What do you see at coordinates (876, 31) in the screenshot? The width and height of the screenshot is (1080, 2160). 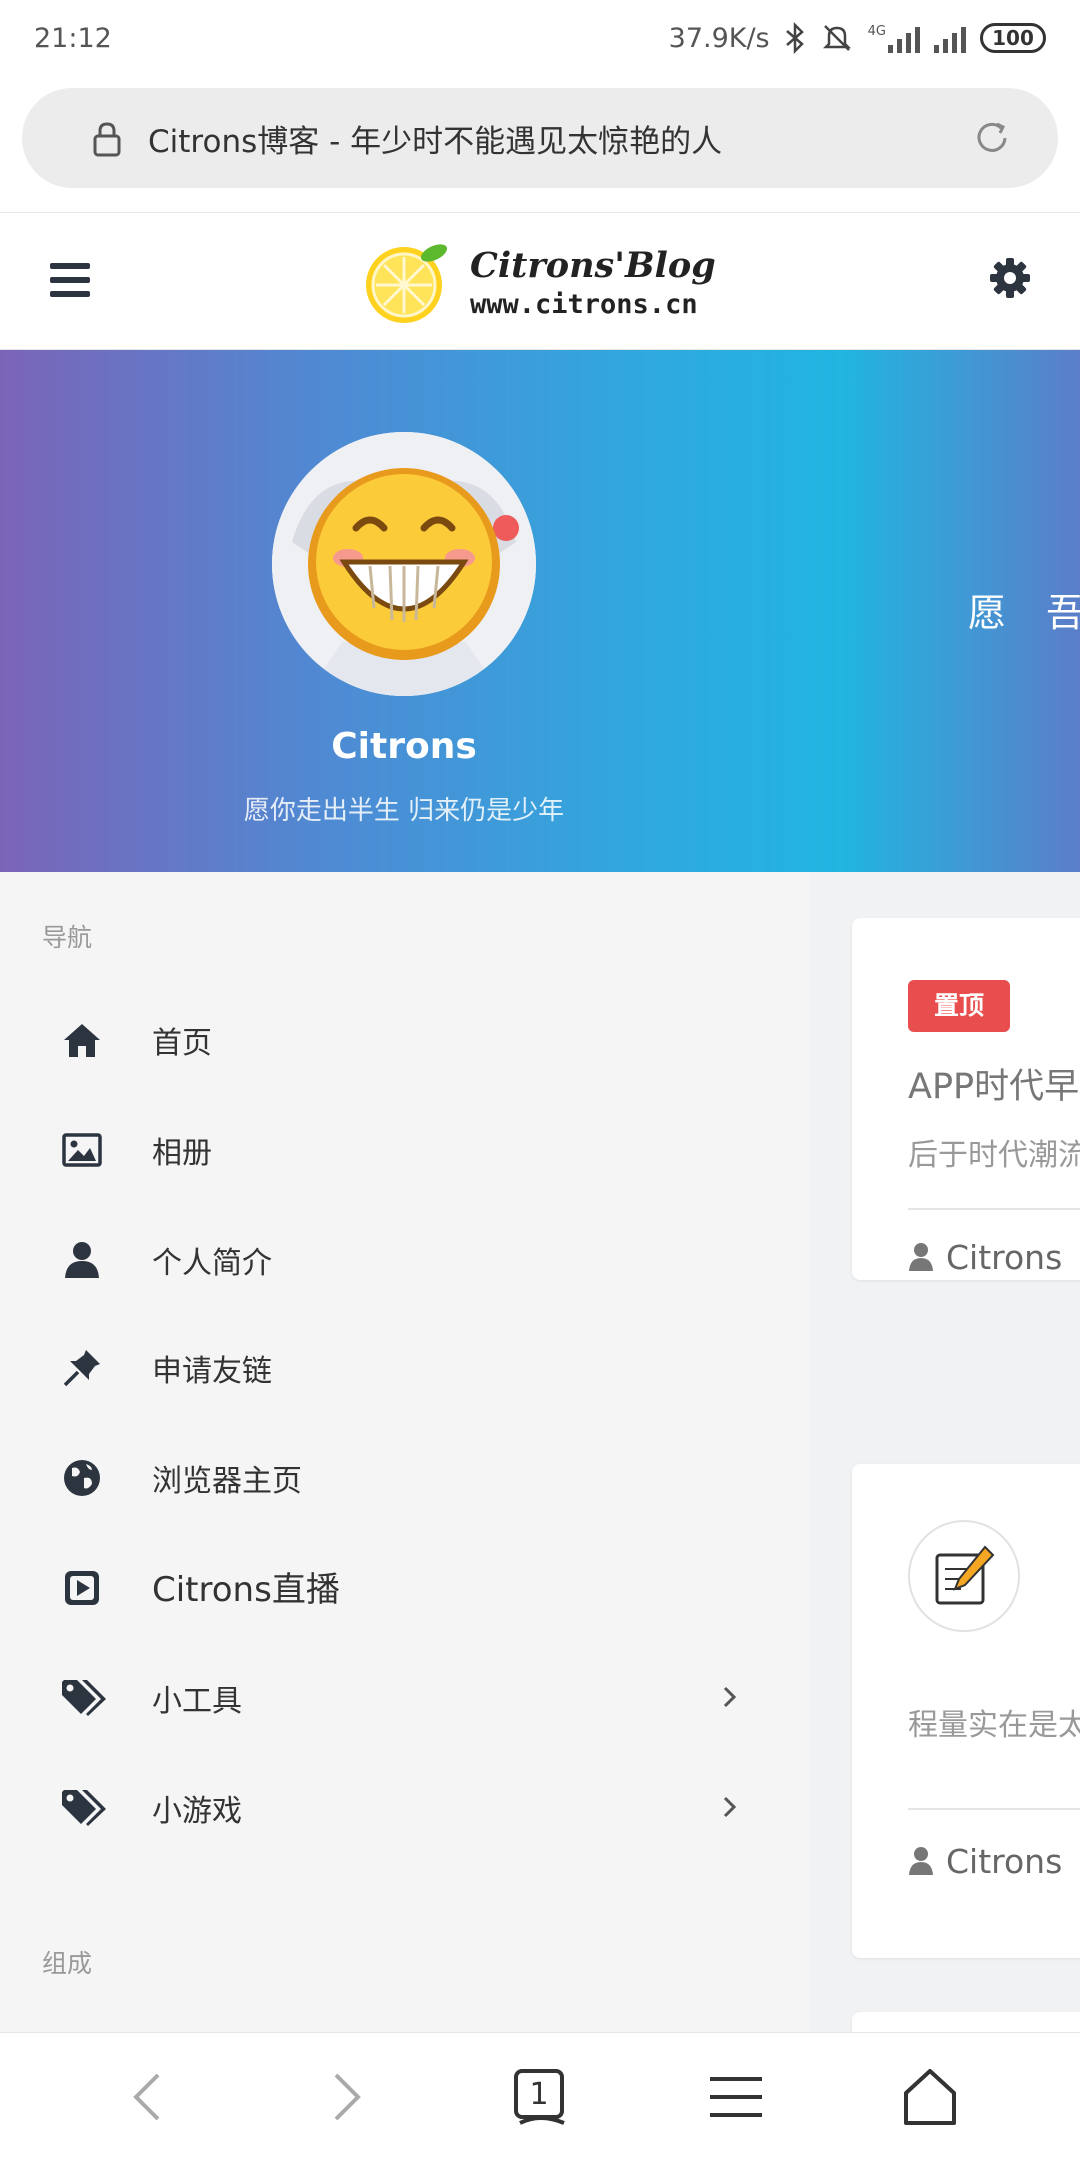 I see `network-type-label: 4G` at bounding box center [876, 31].